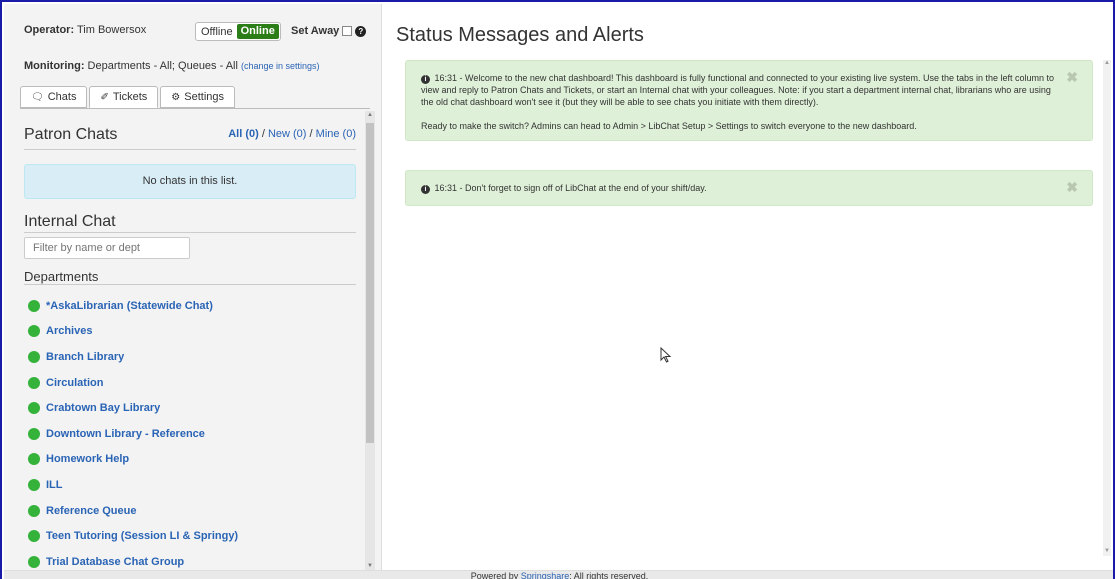  I want to click on offline-option: Offline, so click(217, 32).